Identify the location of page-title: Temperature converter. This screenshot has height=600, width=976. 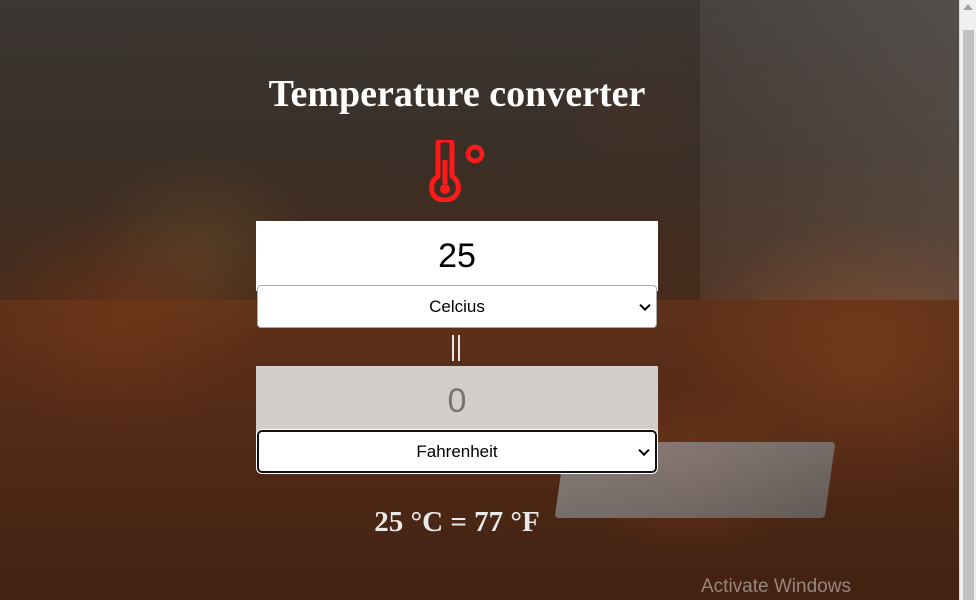
(457, 94).